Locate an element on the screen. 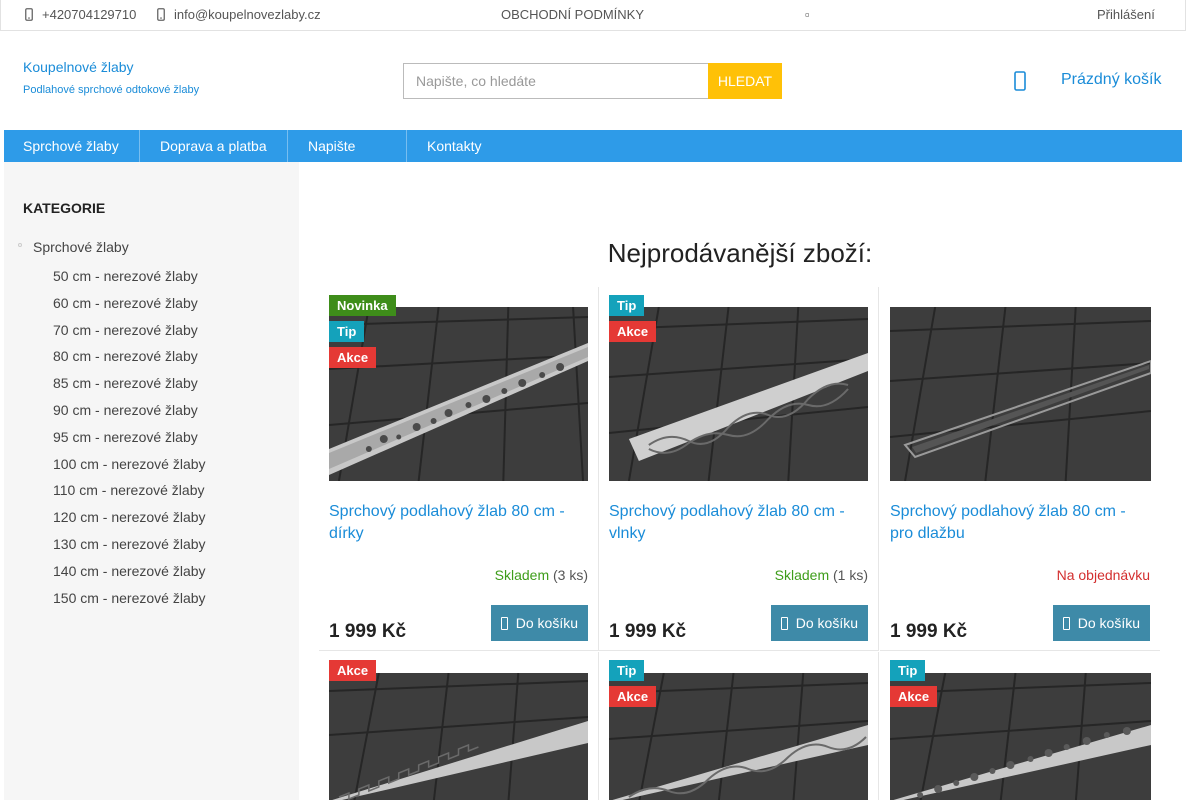 This screenshot has height=800, width=1200. section-title: Nejprodávanější zboží: is located at coordinates (740, 253).